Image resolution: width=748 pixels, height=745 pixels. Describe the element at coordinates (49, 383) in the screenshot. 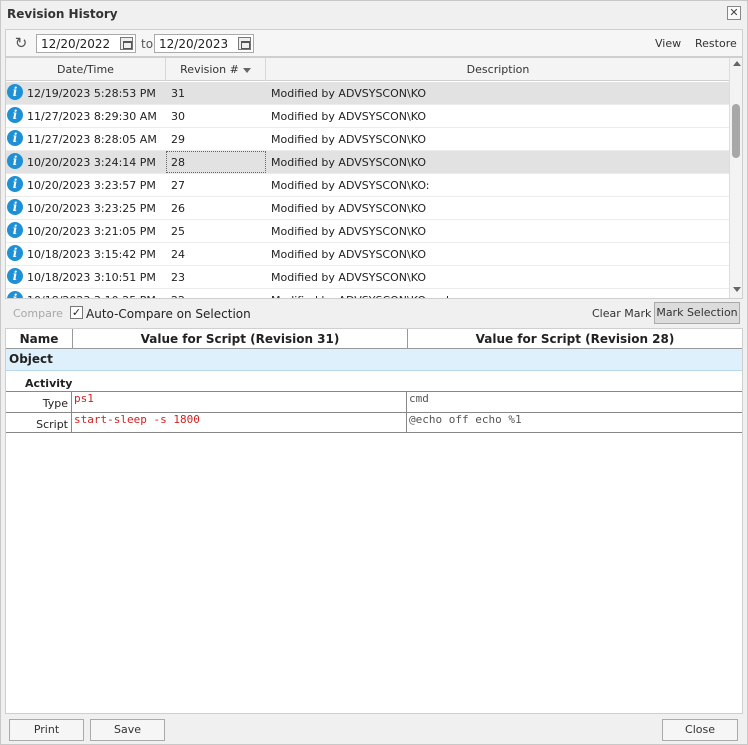

I see `section-label-activity: Activity` at that location.